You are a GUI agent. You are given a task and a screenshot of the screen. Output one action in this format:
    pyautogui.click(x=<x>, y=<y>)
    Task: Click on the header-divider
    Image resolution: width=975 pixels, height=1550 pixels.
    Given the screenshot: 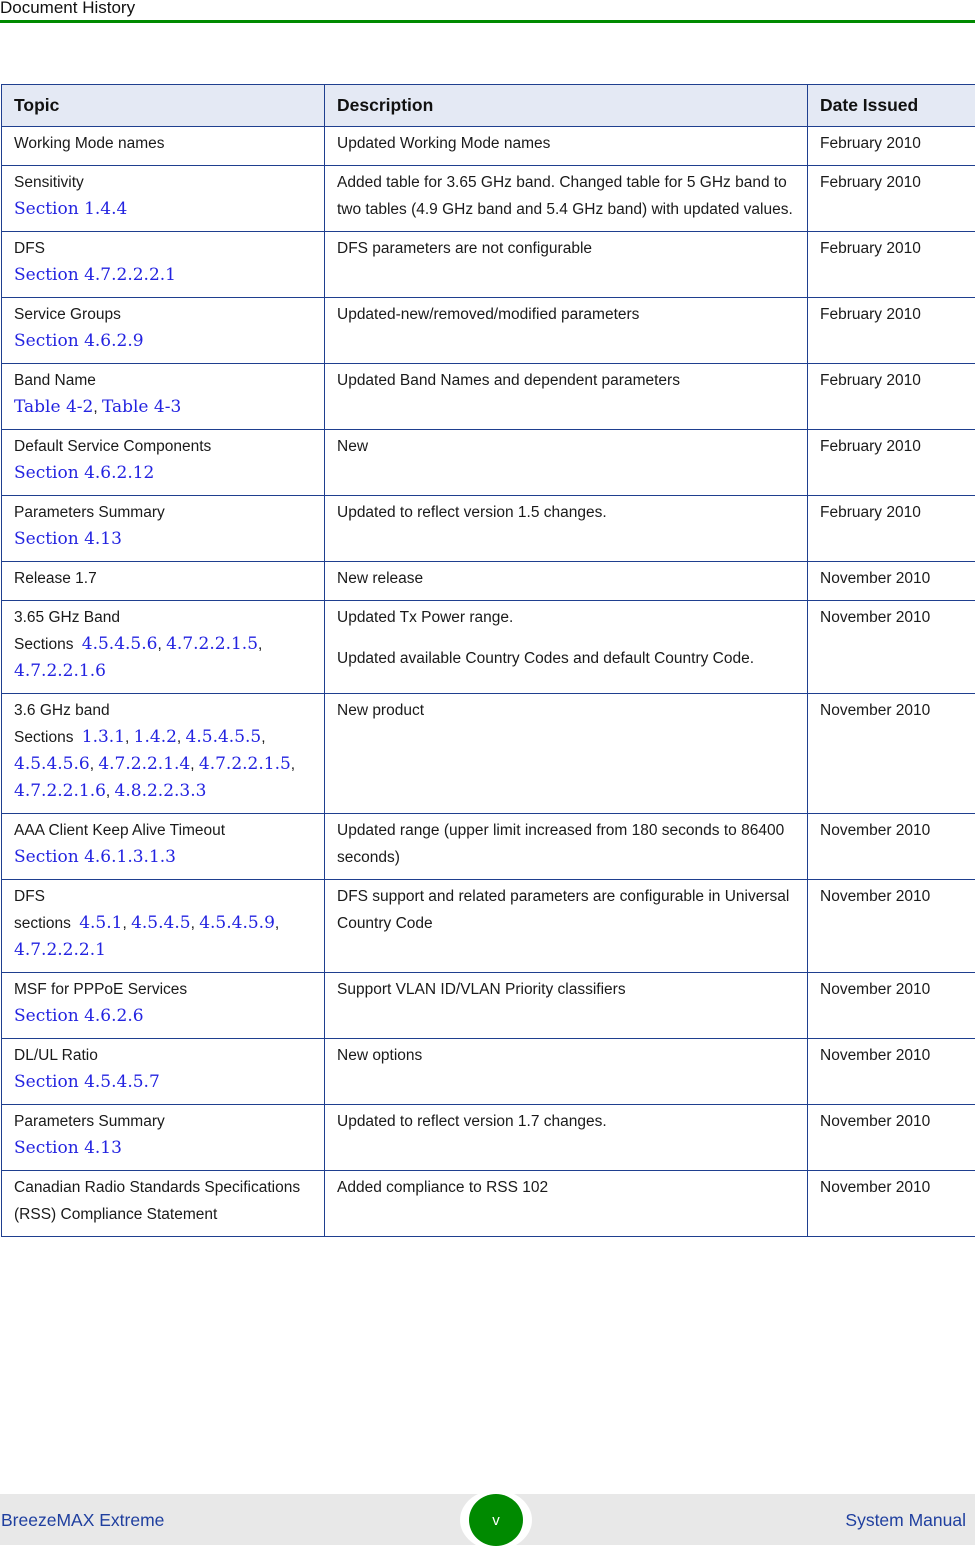 What is the action you would take?
    pyautogui.click(x=487, y=21)
    